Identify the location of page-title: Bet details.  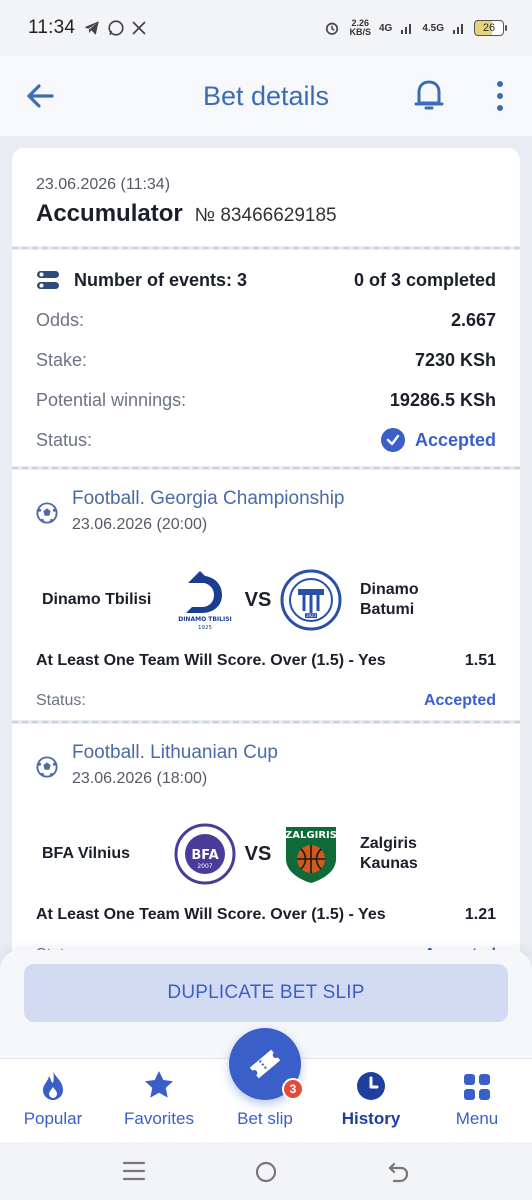
(266, 95).